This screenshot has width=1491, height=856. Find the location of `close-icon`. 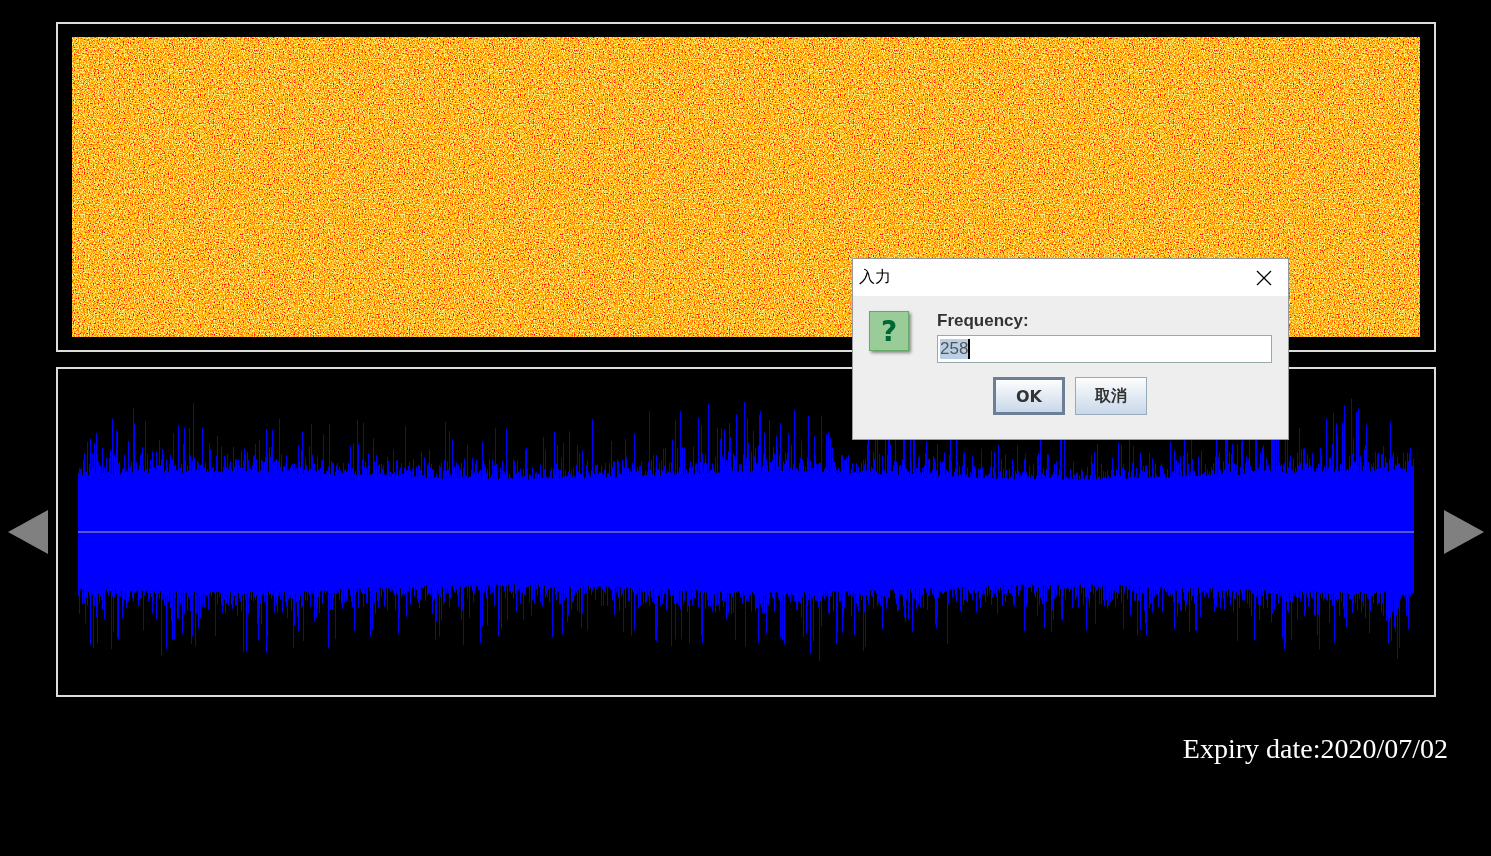

close-icon is located at coordinates (1264, 277).